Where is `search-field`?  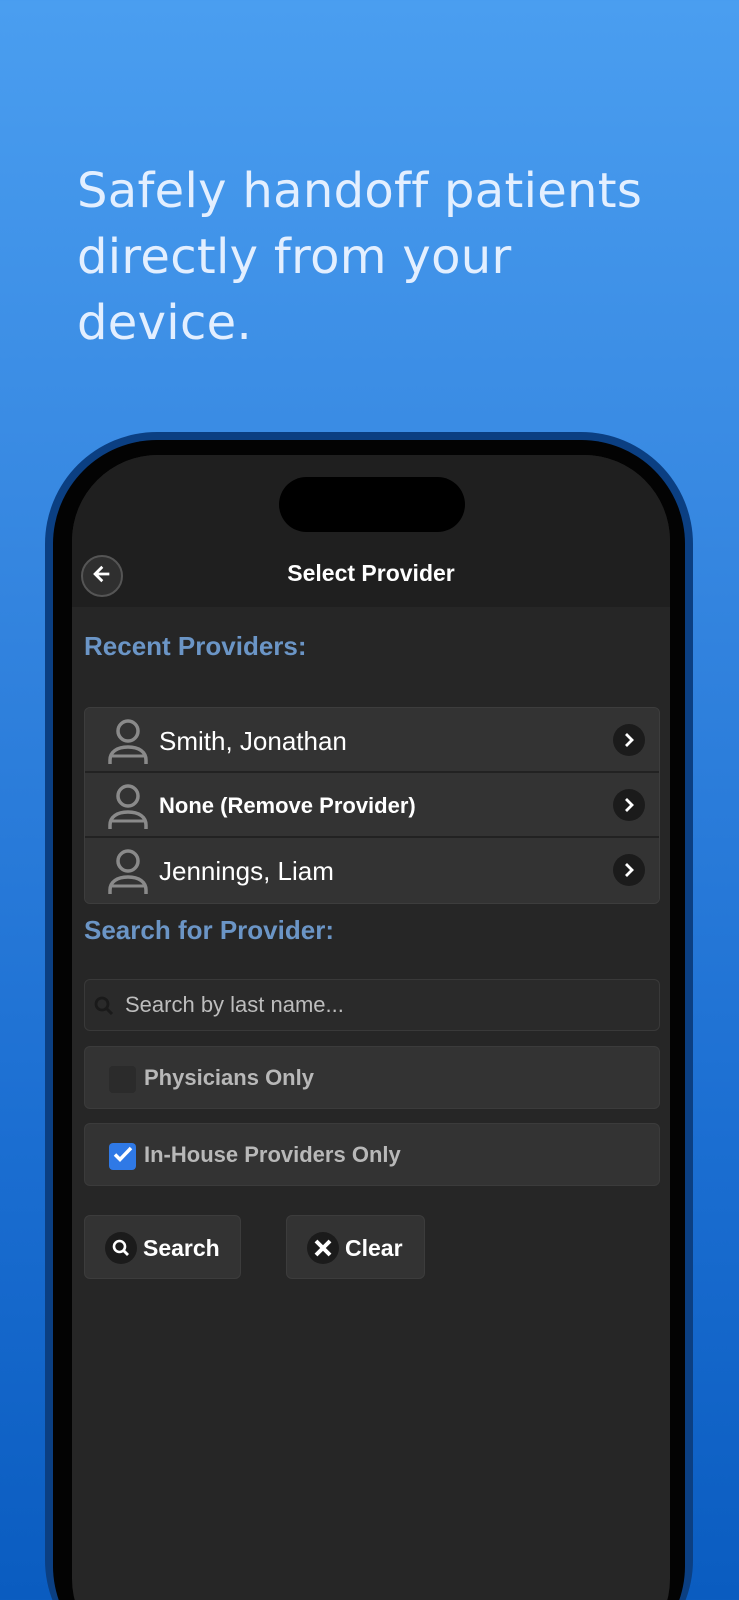 search-field is located at coordinates (372, 1005).